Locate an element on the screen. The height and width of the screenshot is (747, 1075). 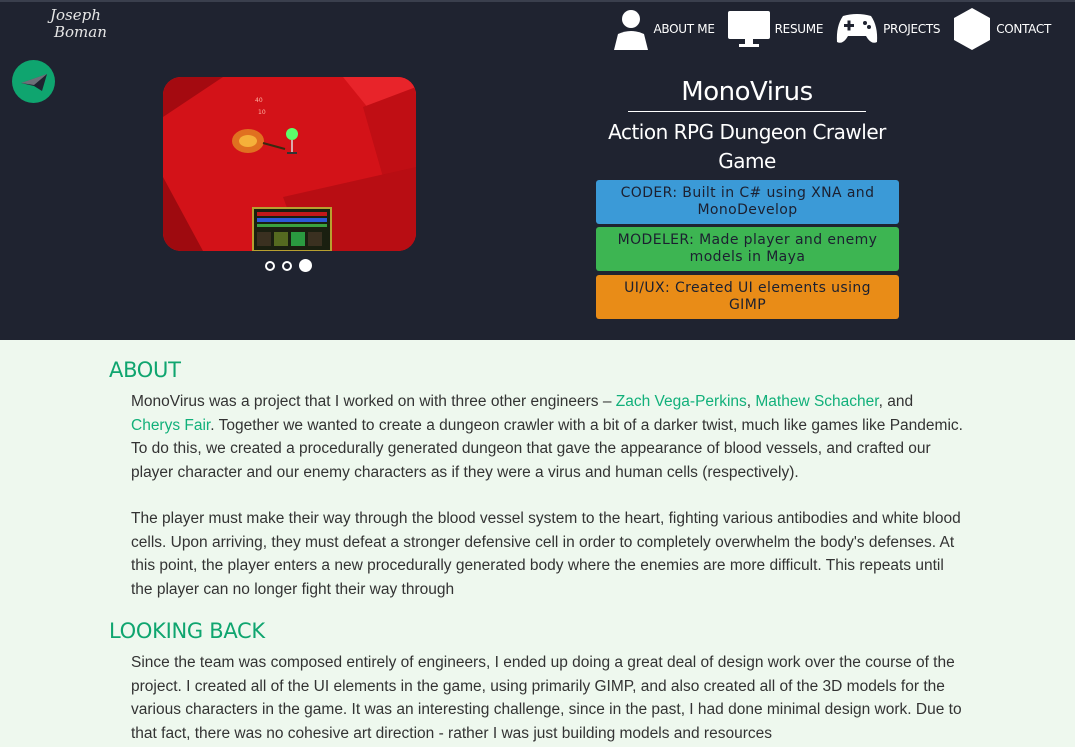
link-mathew: Mathew Schacher is located at coordinates (816, 401).